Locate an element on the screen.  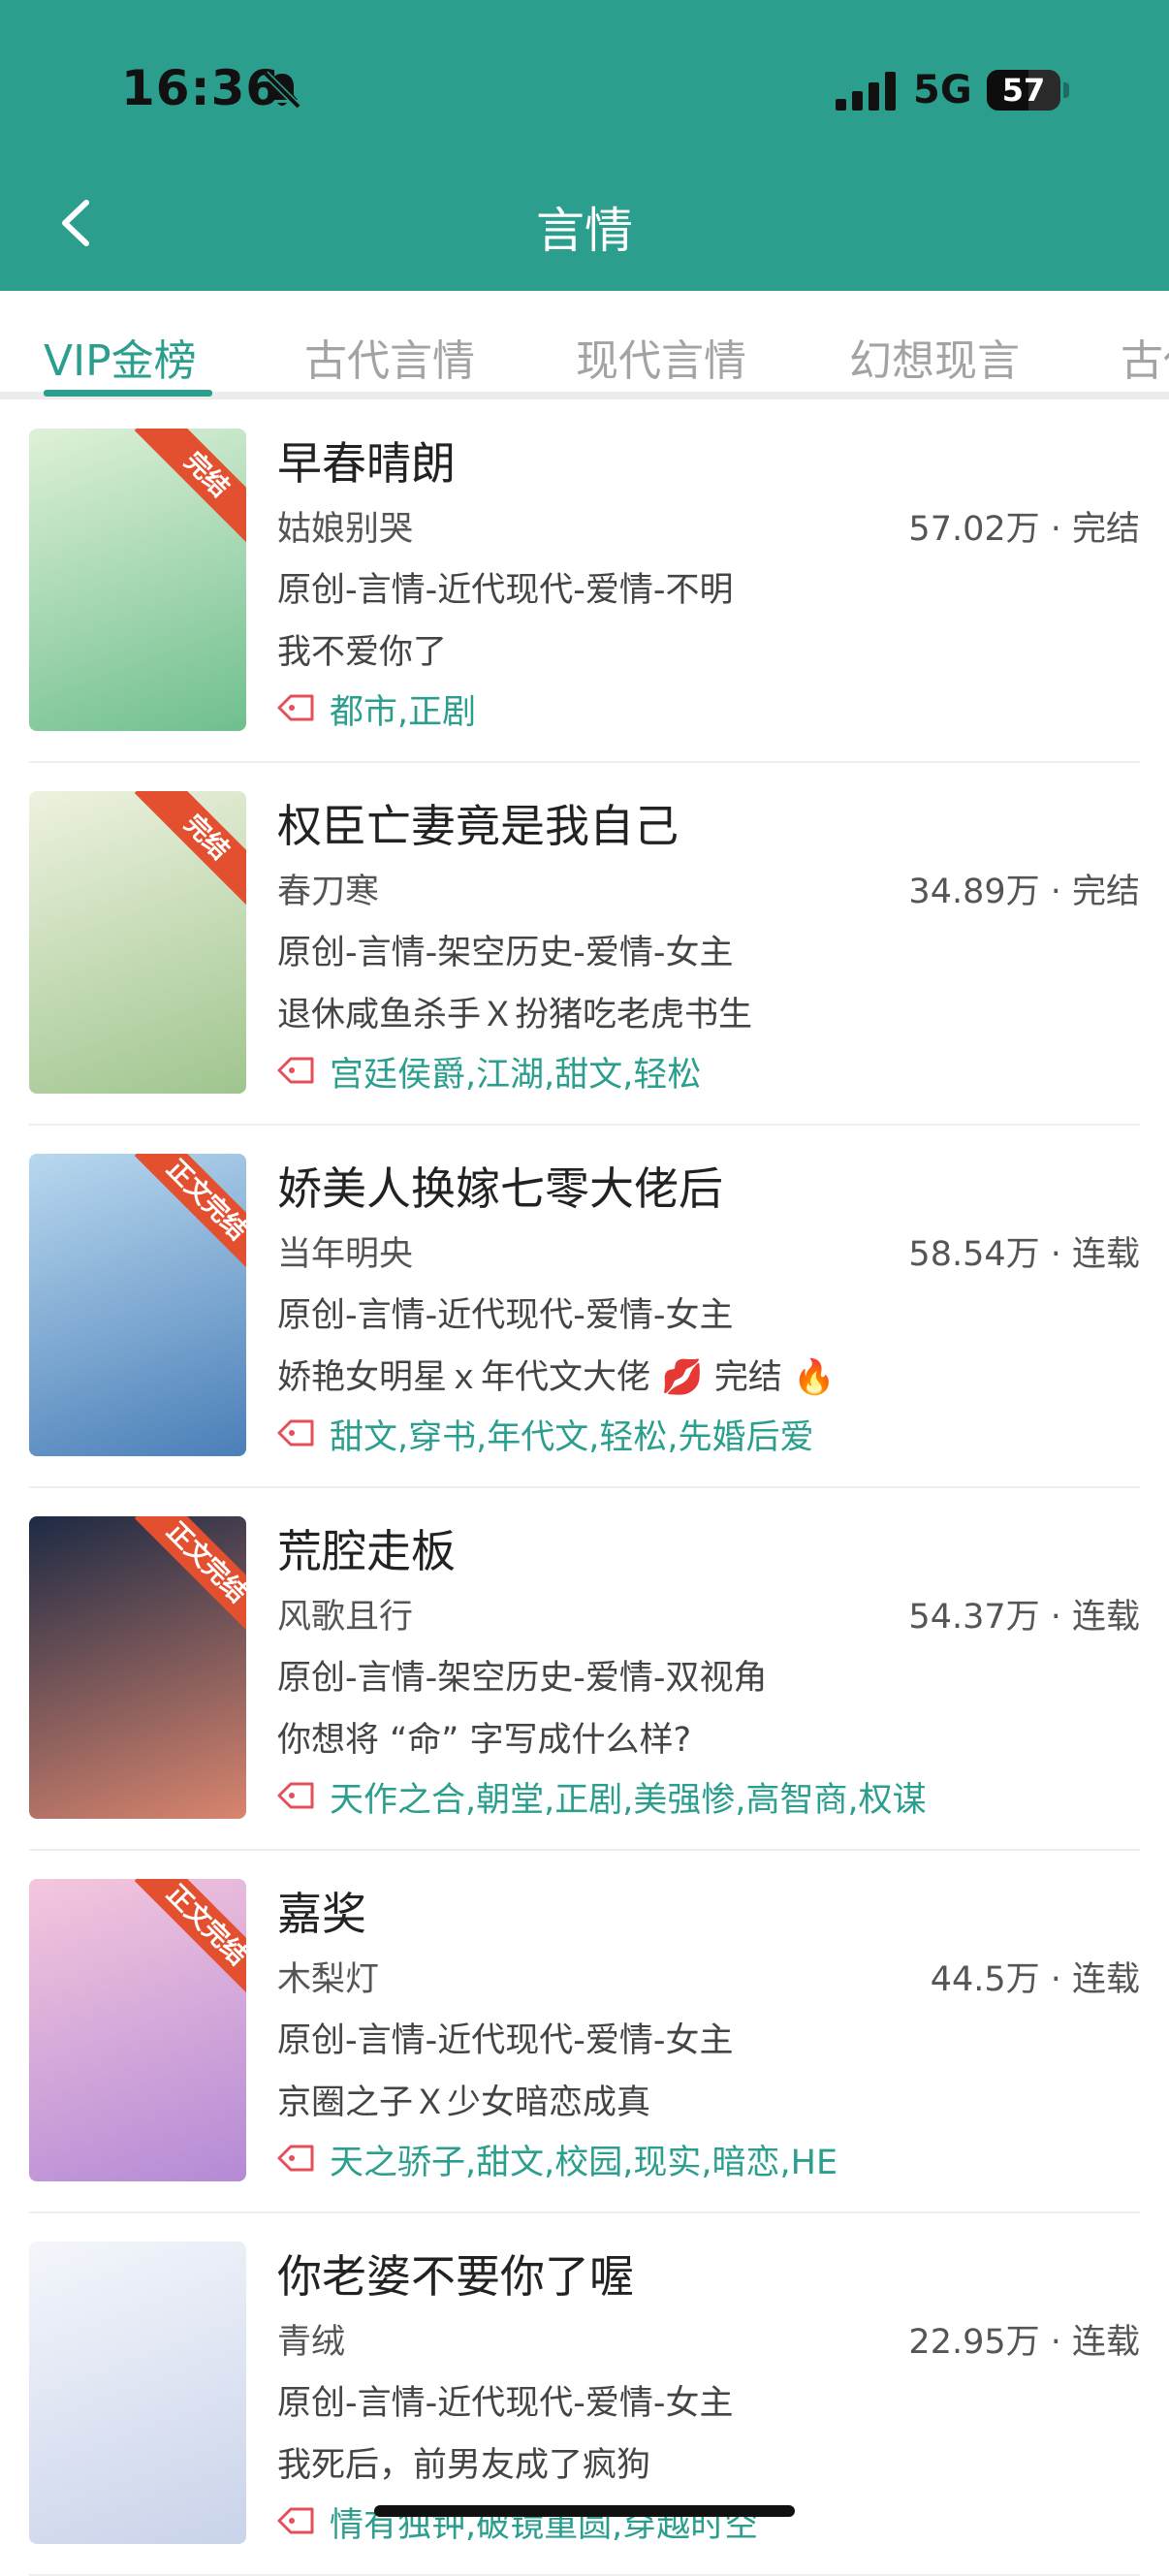
book-author: 姑娘别哭 is located at coordinates (345, 526).